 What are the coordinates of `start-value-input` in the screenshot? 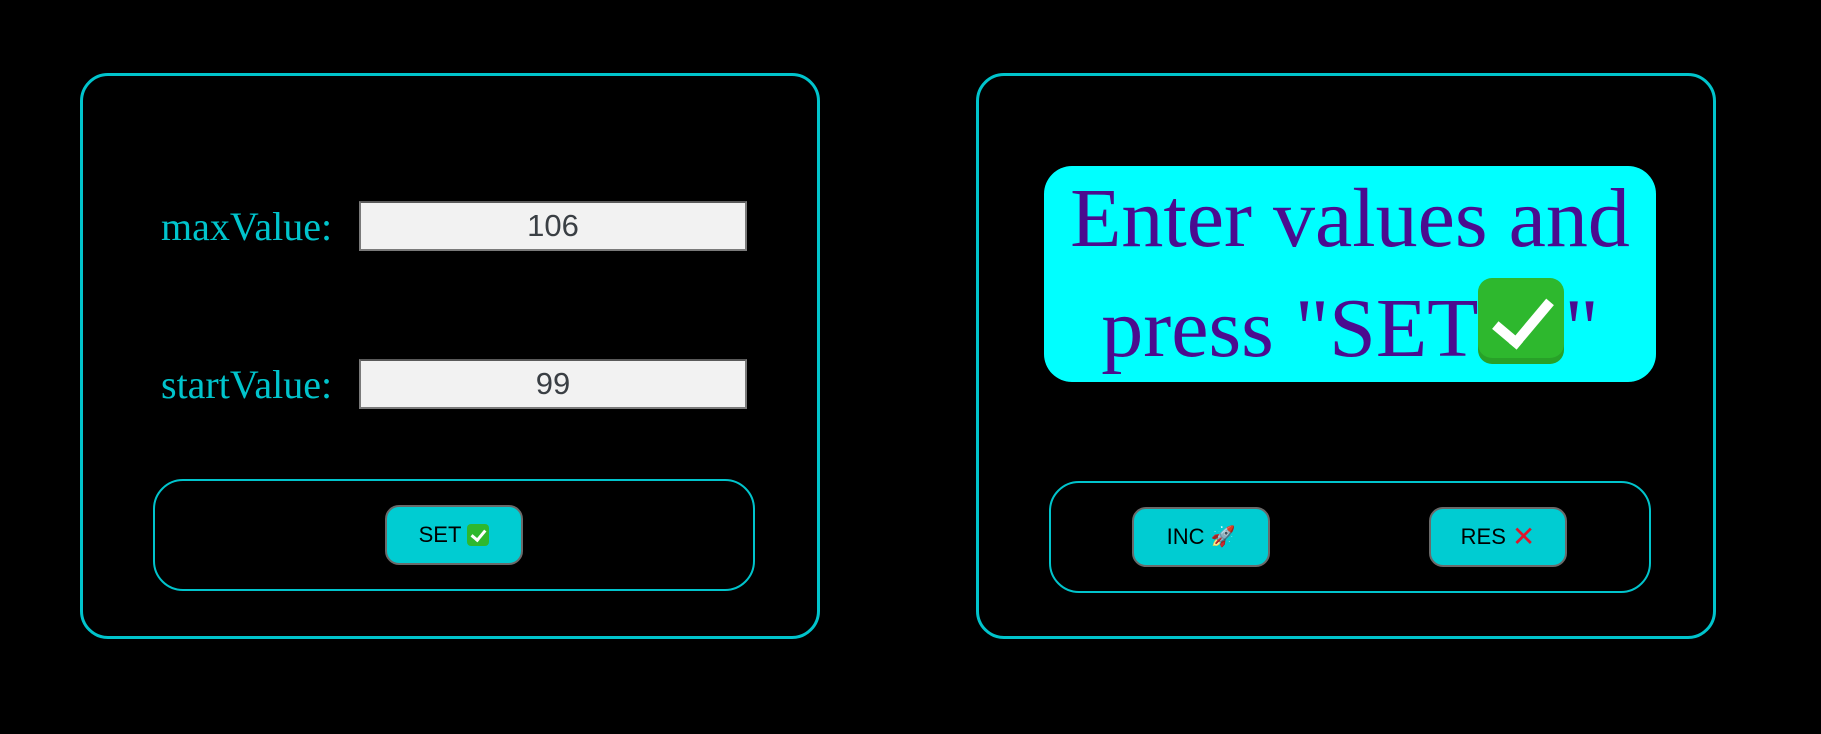 It's located at (553, 384).